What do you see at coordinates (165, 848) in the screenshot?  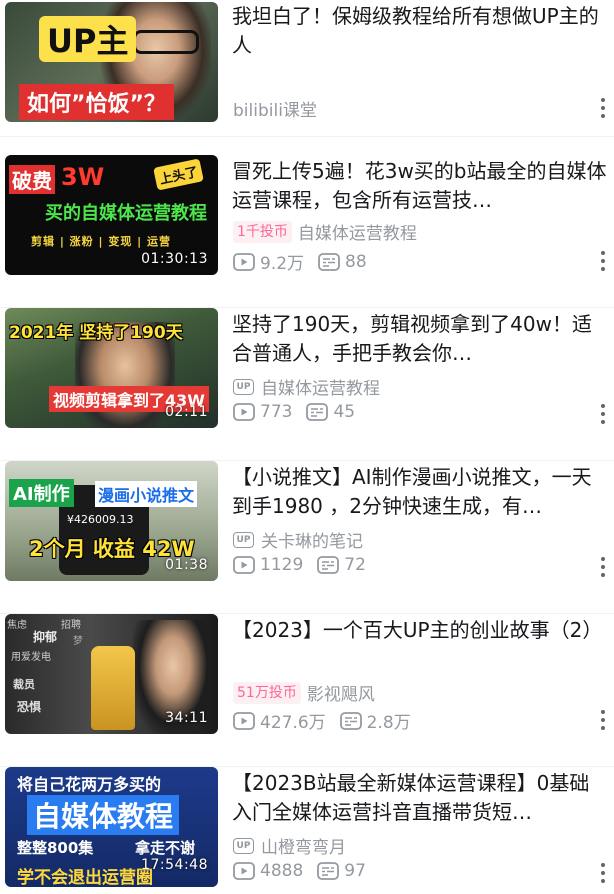 I see `thumb-caption: 拿走不谢` at bounding box center [165, 848].